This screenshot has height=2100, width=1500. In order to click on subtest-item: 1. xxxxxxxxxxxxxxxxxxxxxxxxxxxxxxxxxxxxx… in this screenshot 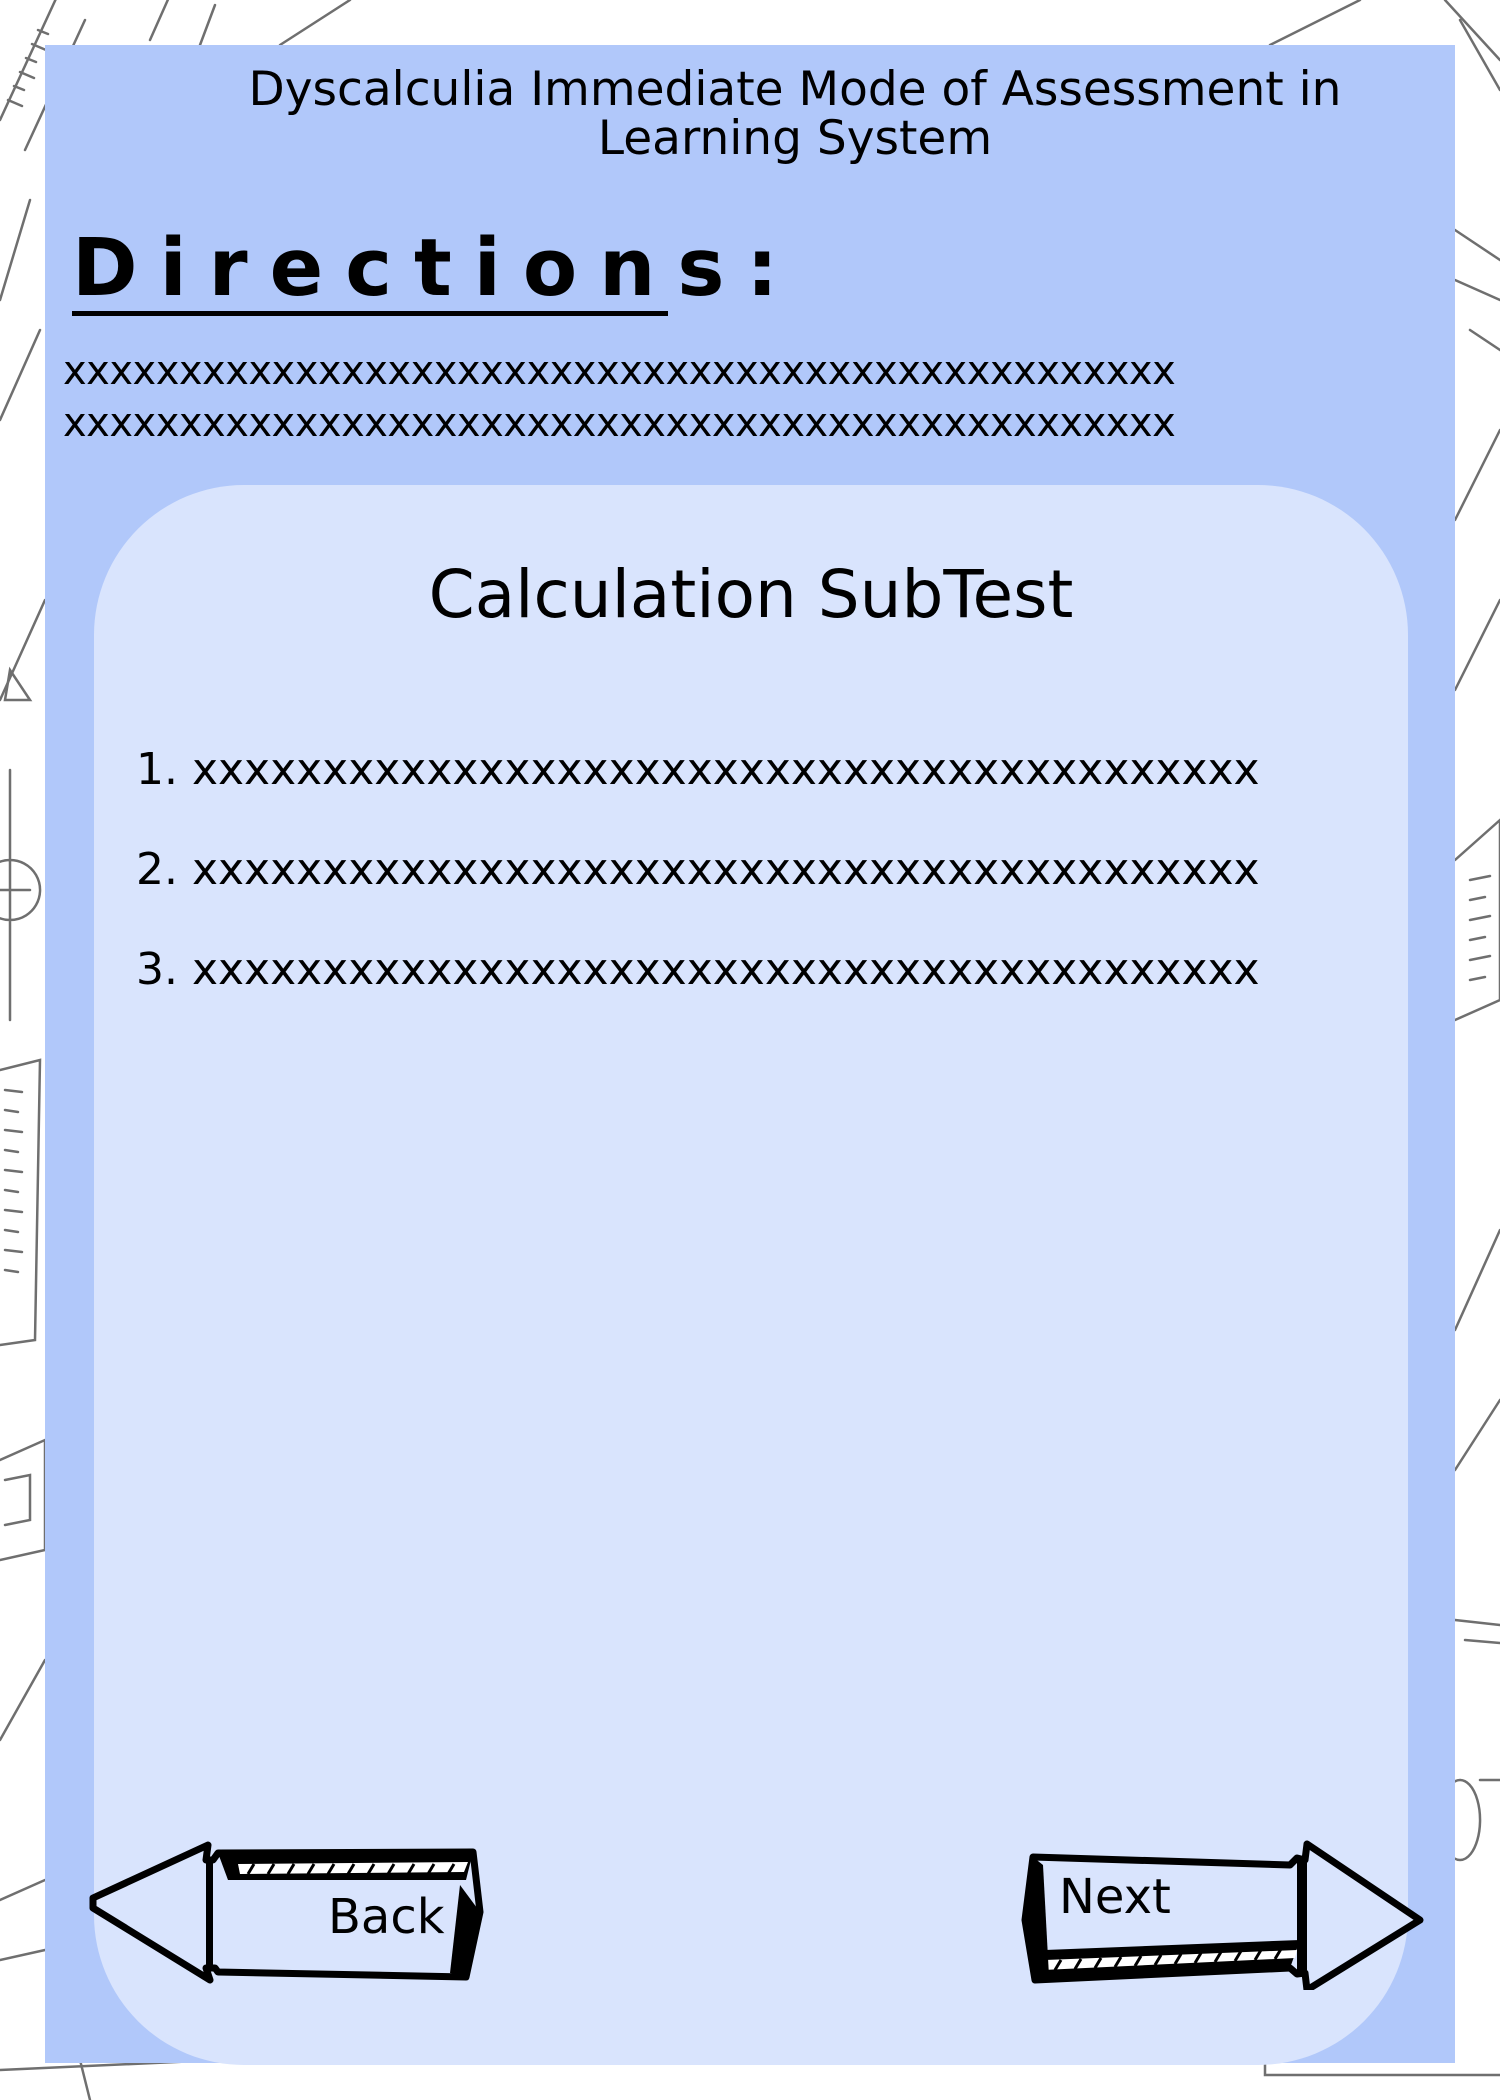, I will do `click(698, 769)`.